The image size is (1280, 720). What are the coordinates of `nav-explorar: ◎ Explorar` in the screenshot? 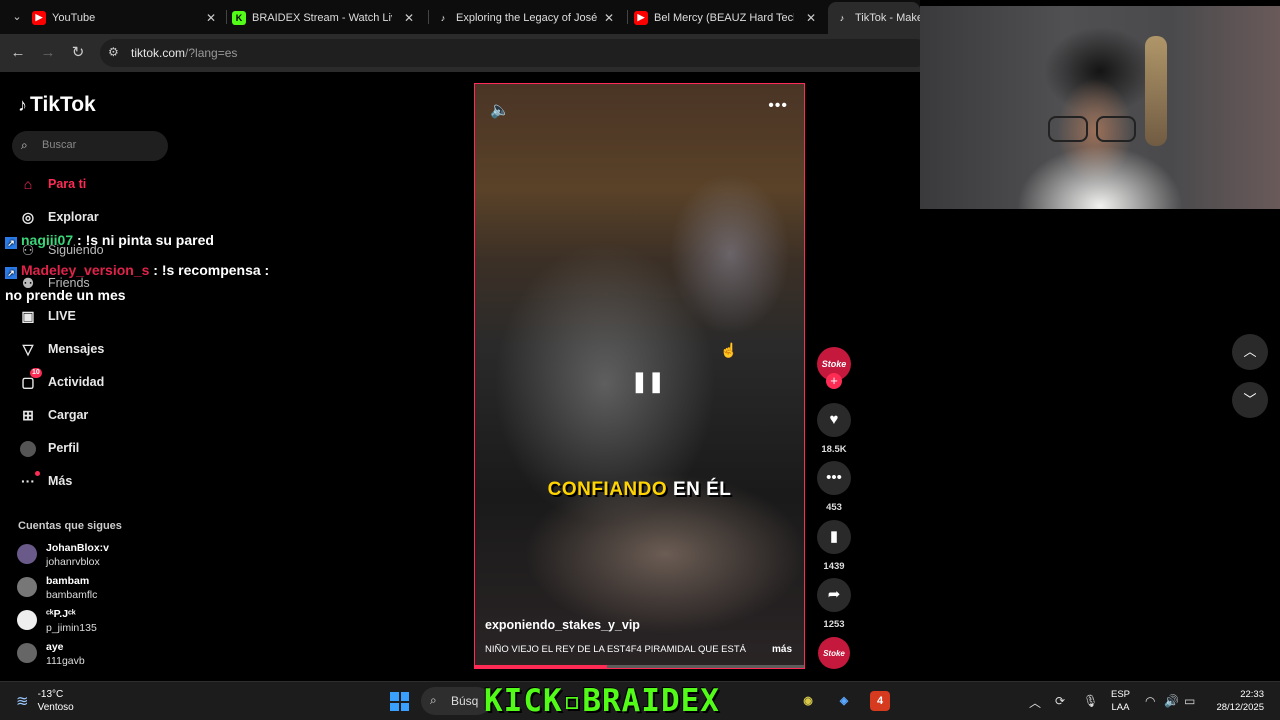 It's located at (58, 217).